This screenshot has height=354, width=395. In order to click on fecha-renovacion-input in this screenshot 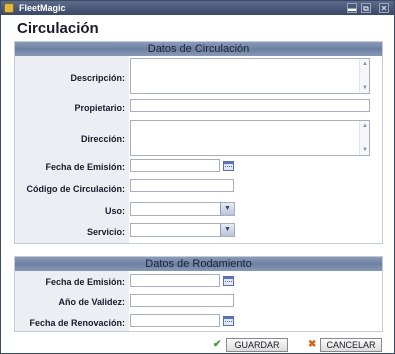, I will do `click(175, 320)`.